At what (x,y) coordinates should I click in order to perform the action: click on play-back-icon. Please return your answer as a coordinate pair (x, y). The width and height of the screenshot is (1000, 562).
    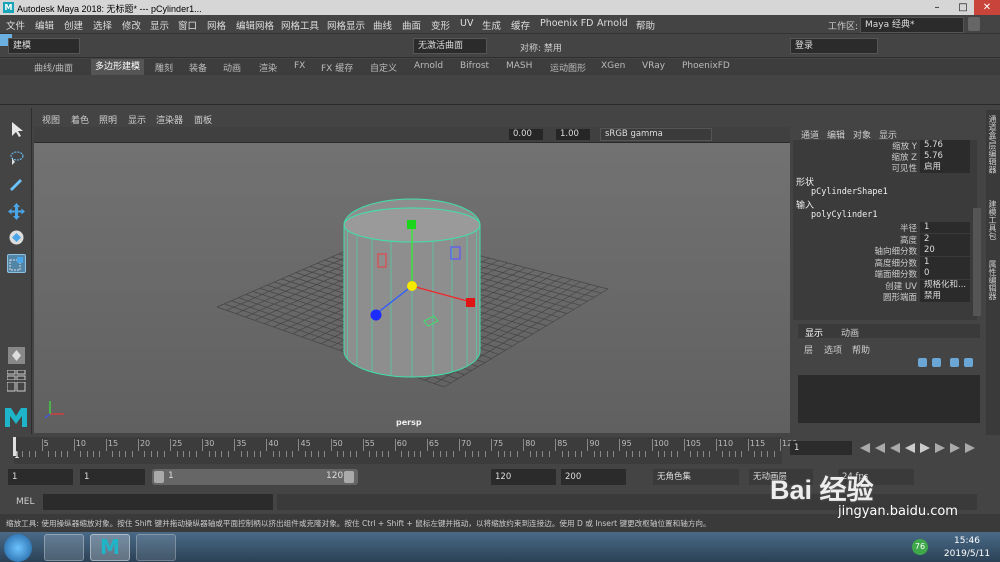
    Looking at the image, I should click on (910, 448).